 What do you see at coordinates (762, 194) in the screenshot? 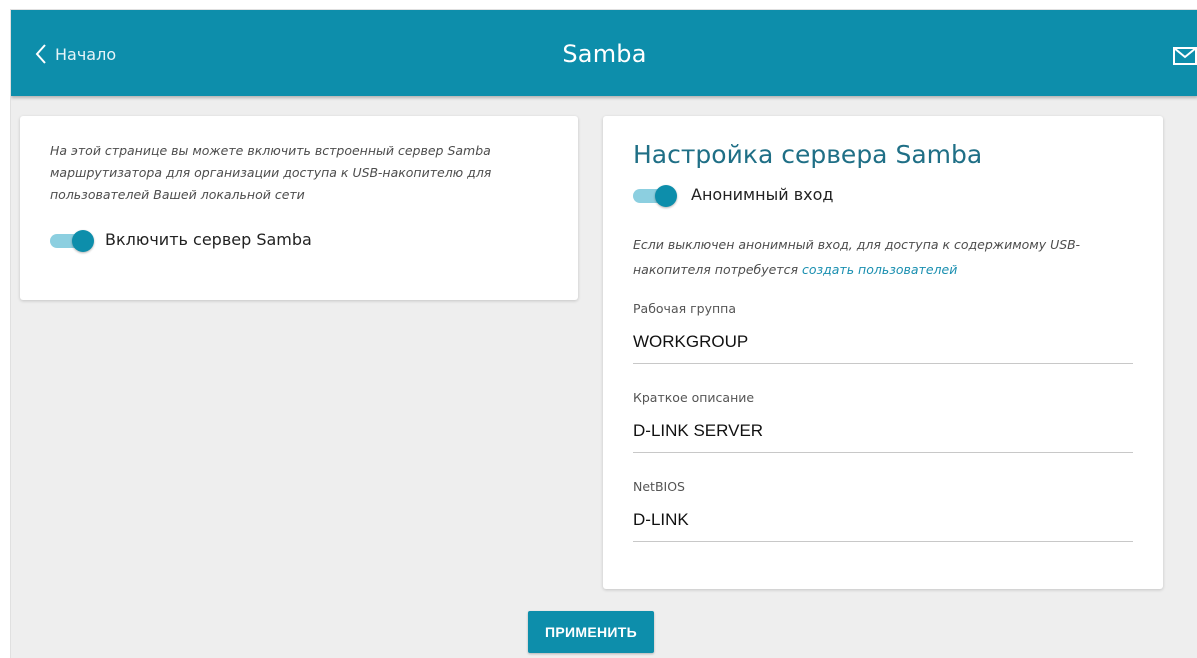
I see `anonymous-login-label: Анонимный вход` at bounding box center [762, 194].